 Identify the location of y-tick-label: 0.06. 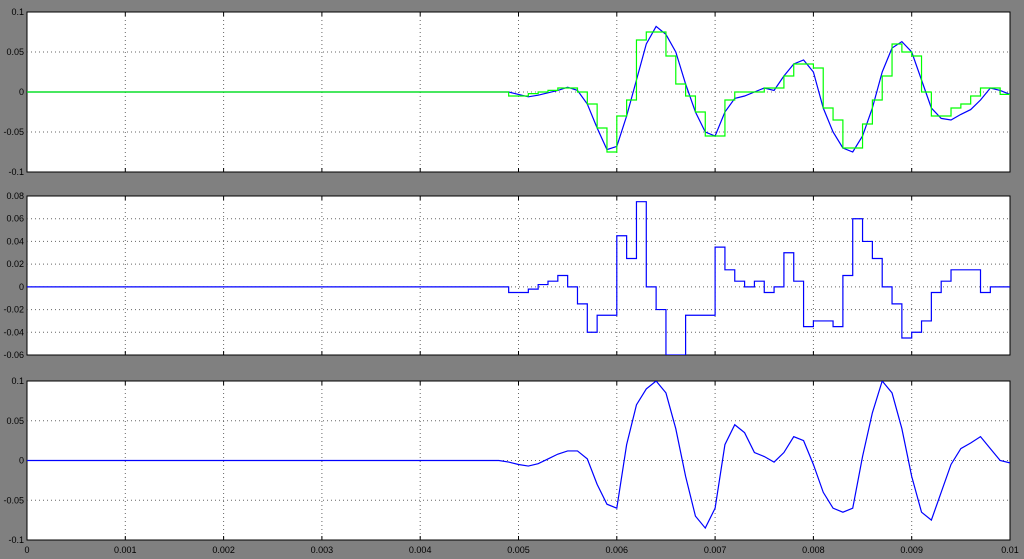
(15, 219).